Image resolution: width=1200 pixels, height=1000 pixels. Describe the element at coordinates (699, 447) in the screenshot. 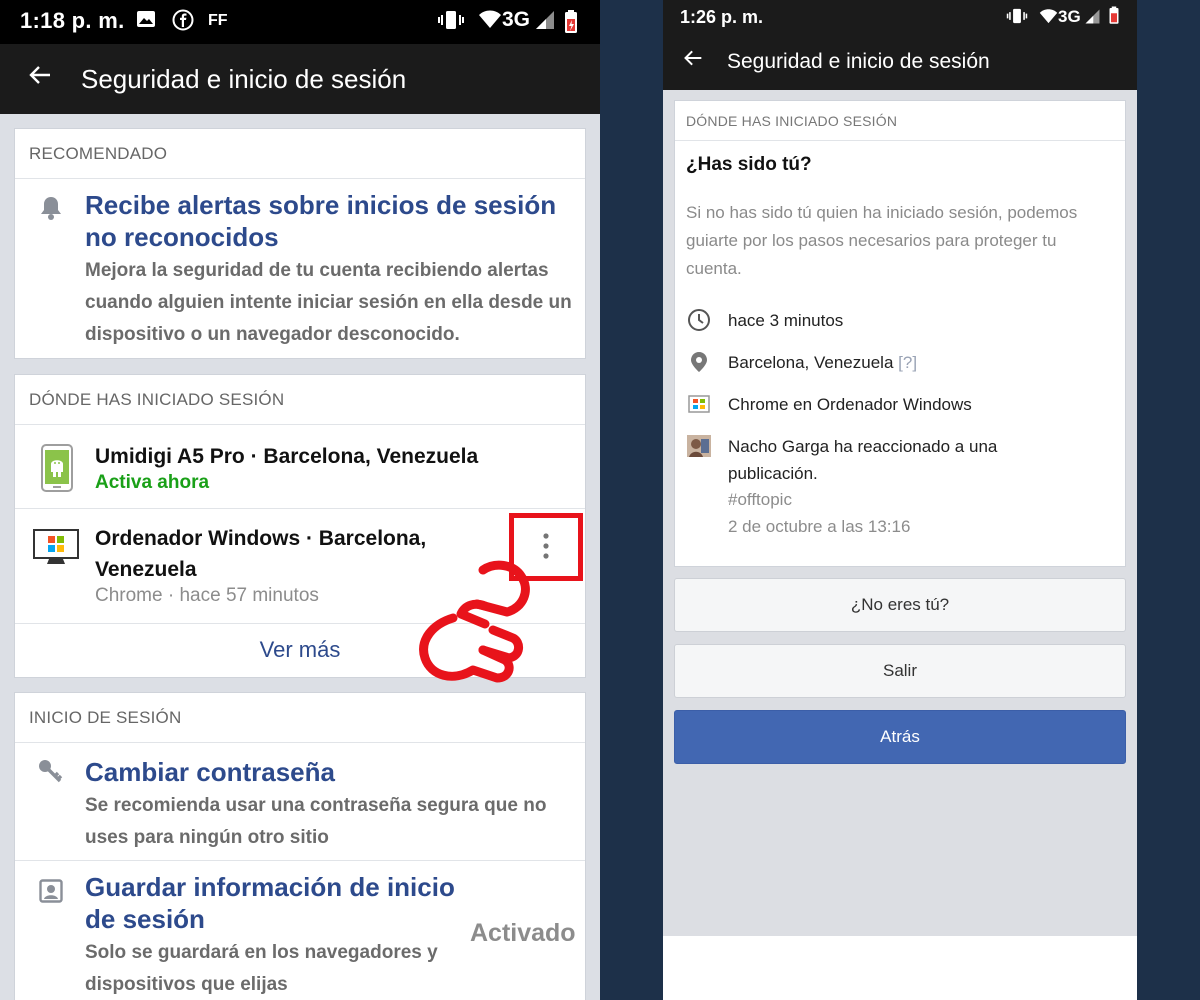

I see `user-photo-icon` at that location.